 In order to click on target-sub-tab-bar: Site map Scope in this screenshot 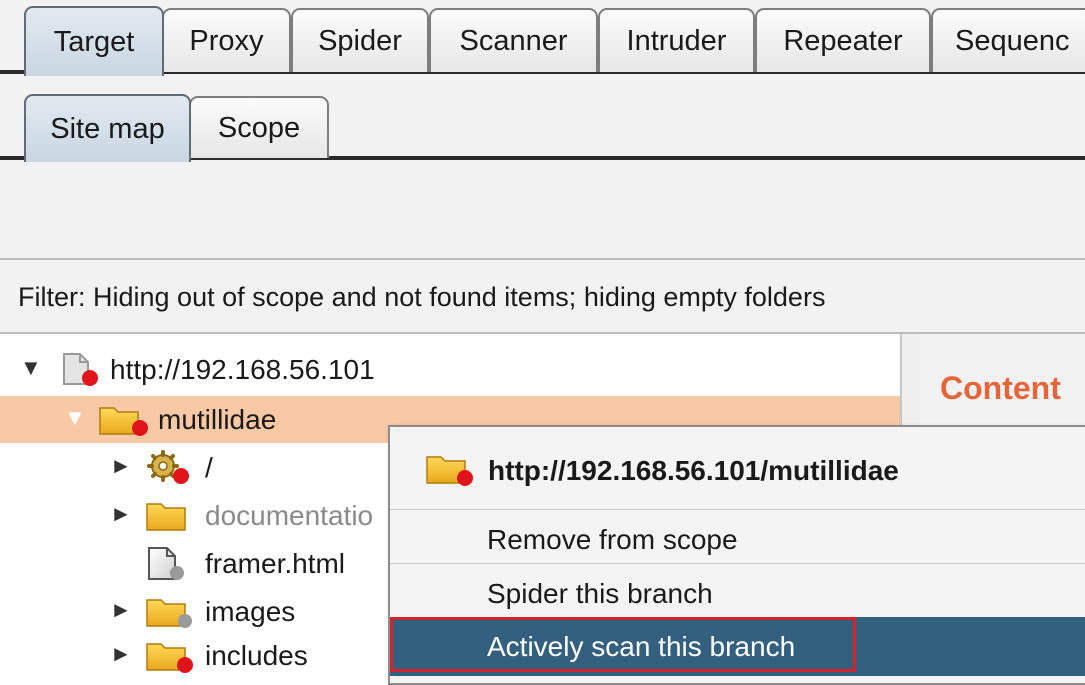, I will do `click(542, 129)`.